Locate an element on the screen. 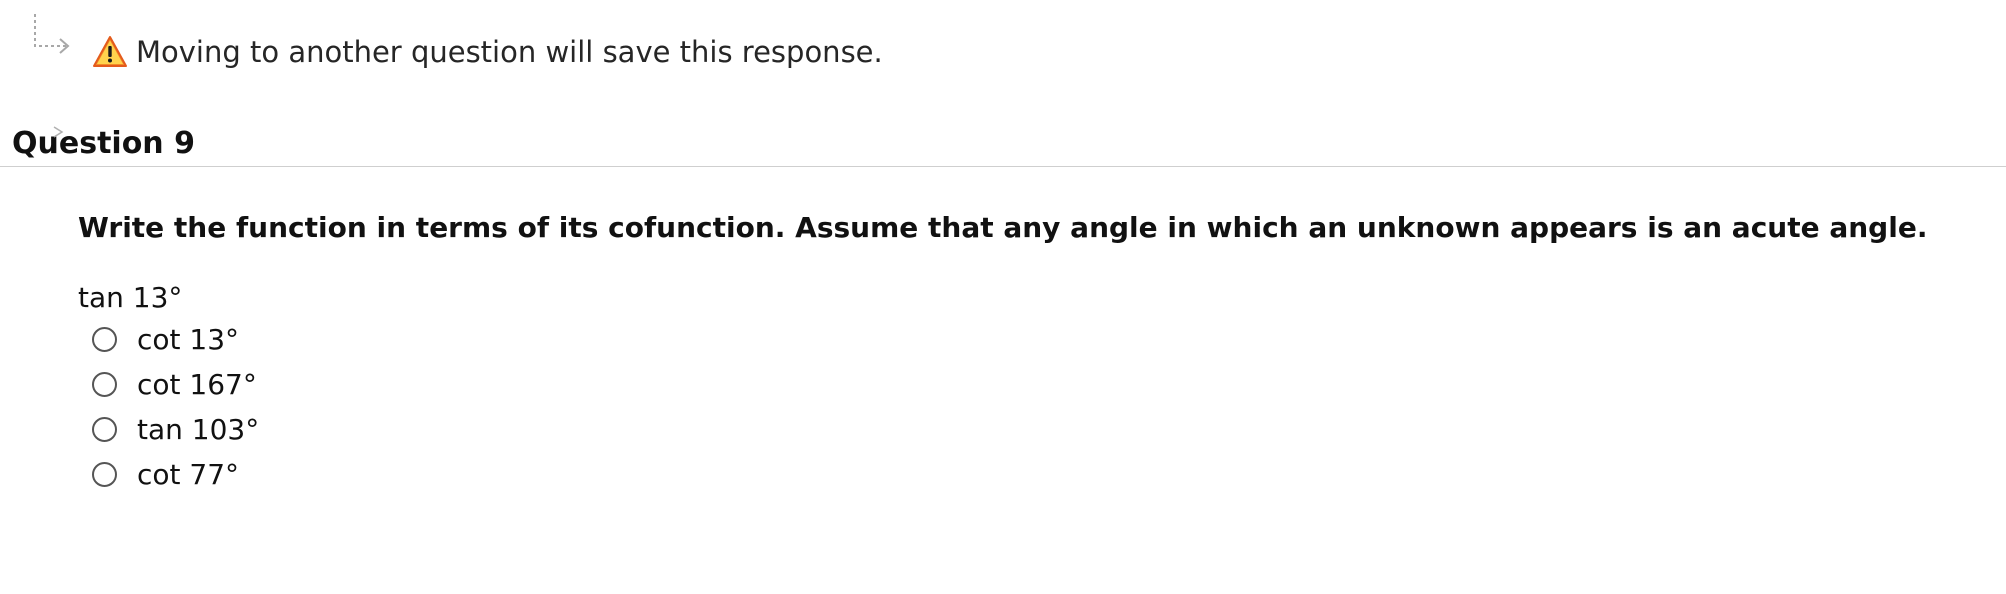 This screenshot has height=594, width=2006. answer-option: tan 103° is located at coordinates (292, 432).